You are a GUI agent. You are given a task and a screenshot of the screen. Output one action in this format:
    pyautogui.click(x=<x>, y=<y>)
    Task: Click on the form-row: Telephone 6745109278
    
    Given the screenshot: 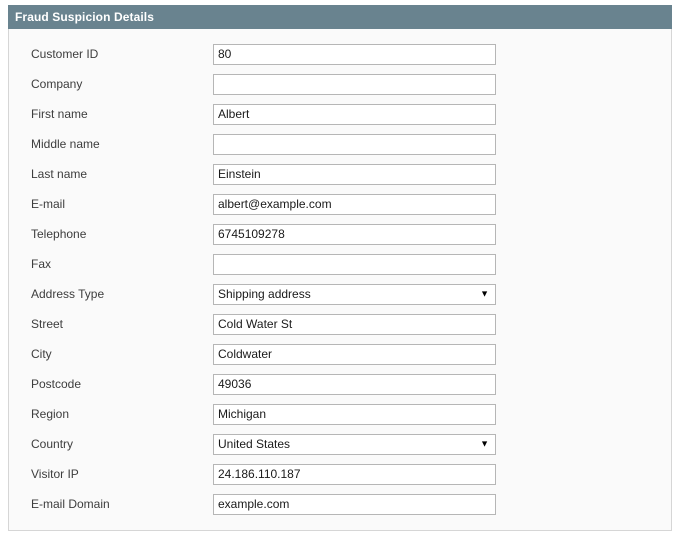 What is the action you would take?
    pyautogui.click(x=340, y=234)
    